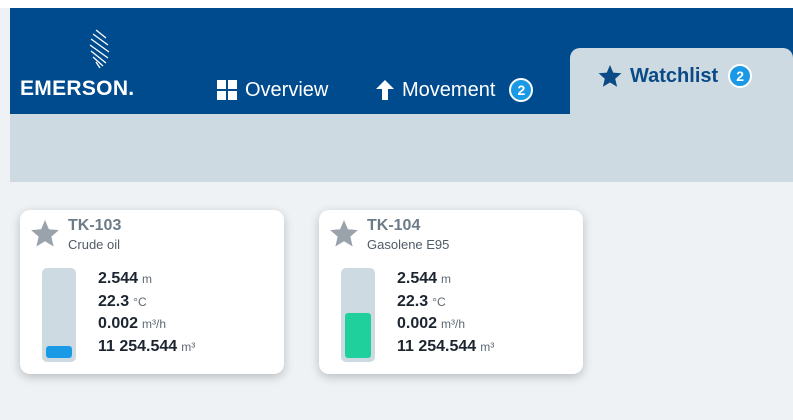  I want to click on tab-watchlist: Watchlist 2, so click(681, 81).